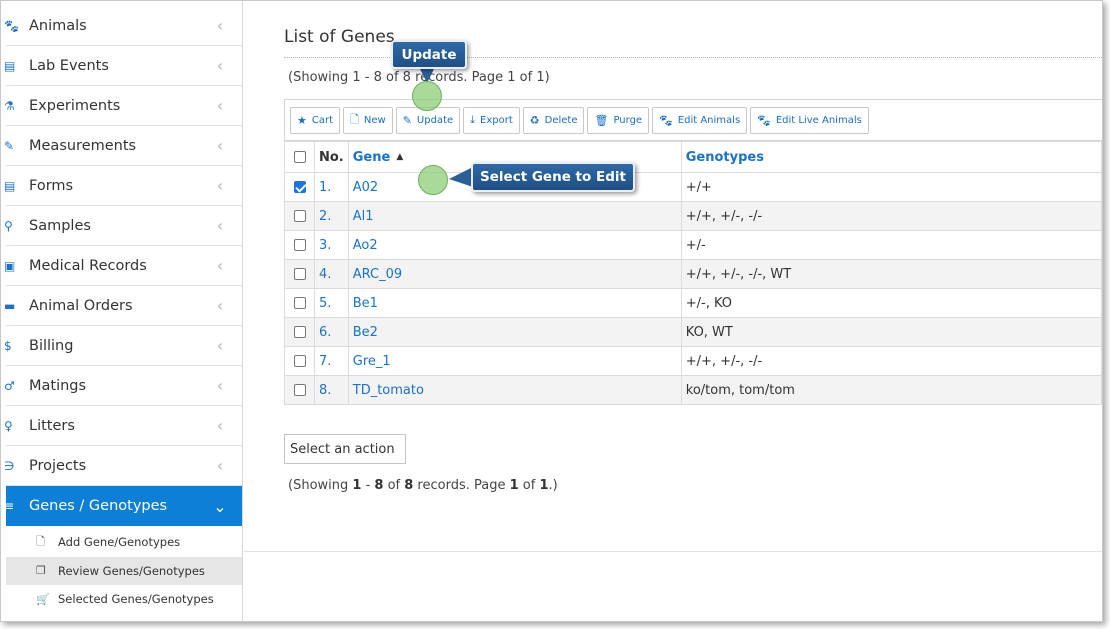 The width and height of the screenshot is (1110, 629). Describe the element at coordinates (365, 303) in the screenshot. I see `gene-link: Be1` at that location.